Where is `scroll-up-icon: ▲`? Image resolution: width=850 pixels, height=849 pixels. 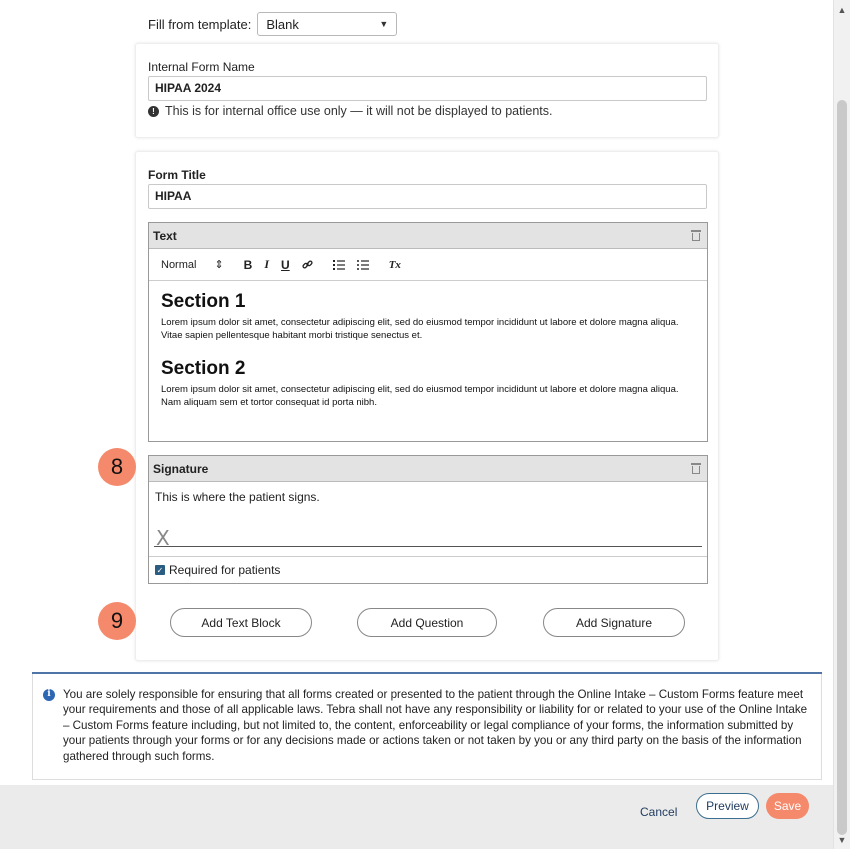 scroll-up-icon: ▲ is located at coordinates (842, 10).